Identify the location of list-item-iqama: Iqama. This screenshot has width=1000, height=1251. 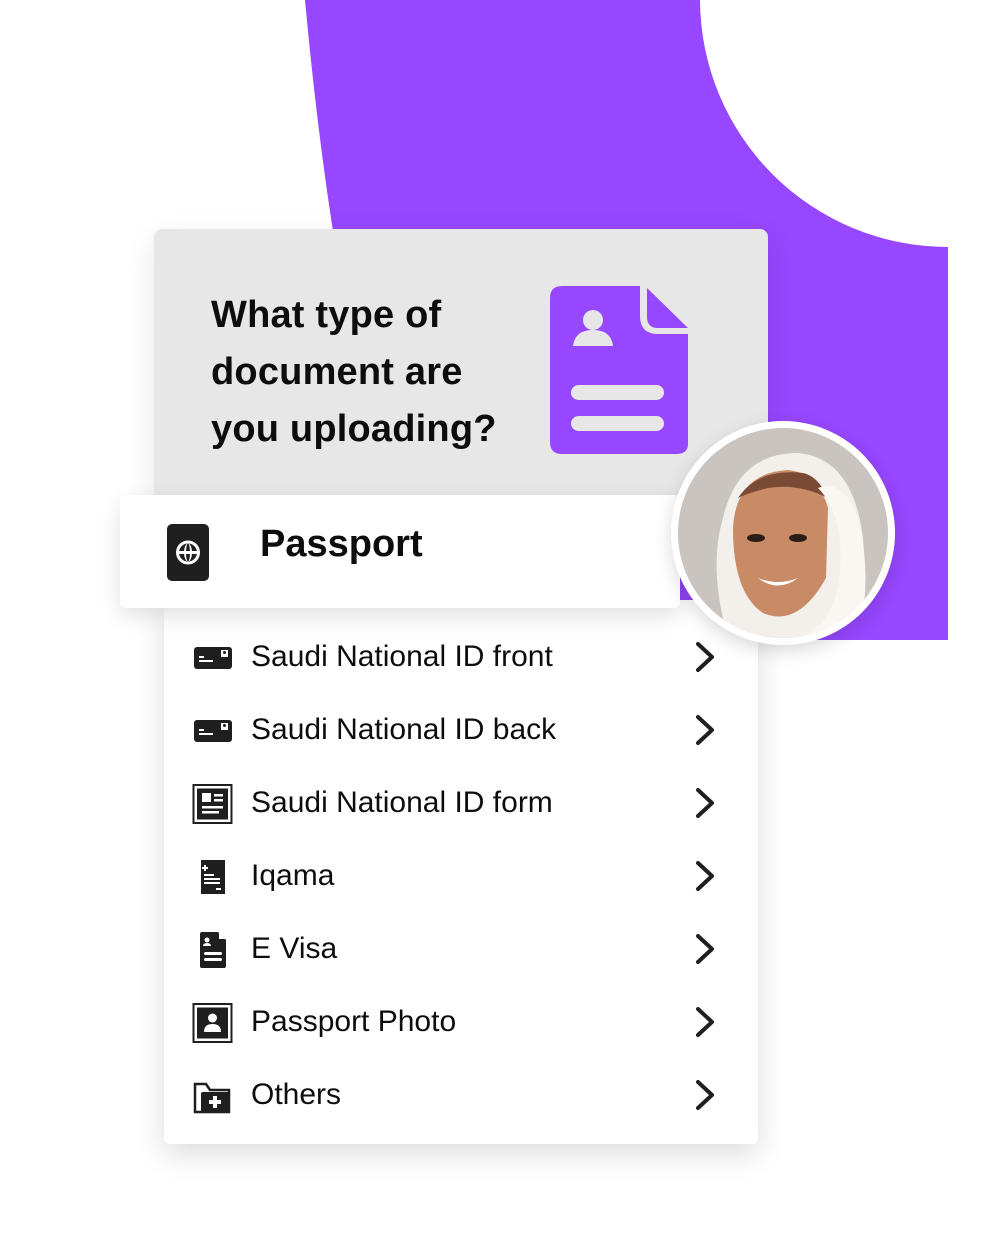
(461, 875).